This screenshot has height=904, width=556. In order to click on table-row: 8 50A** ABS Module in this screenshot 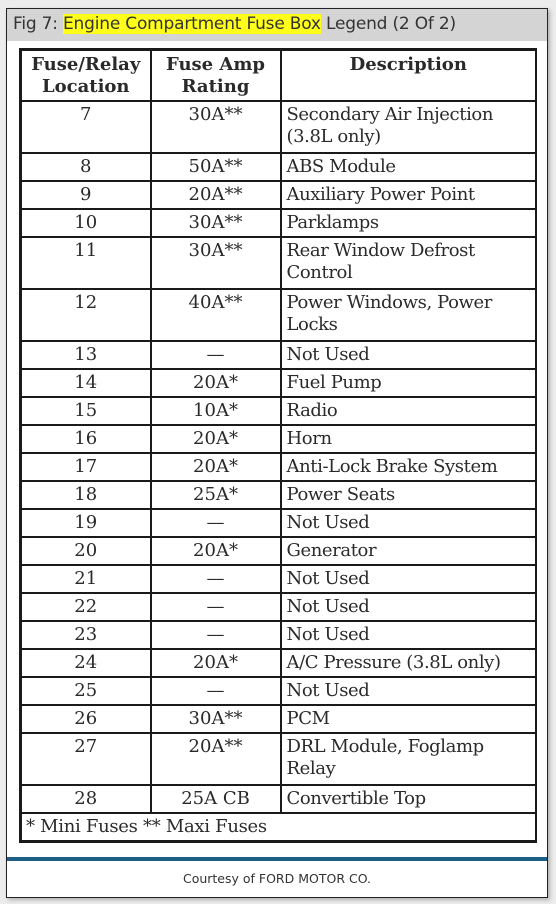, I will do `click(278, 167)`.